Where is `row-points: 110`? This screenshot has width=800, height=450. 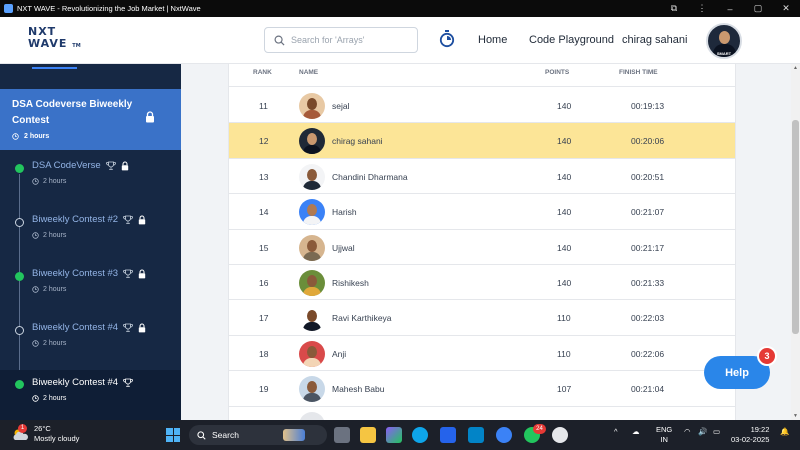
row-points: 110 is located at coordinates (564, 318).